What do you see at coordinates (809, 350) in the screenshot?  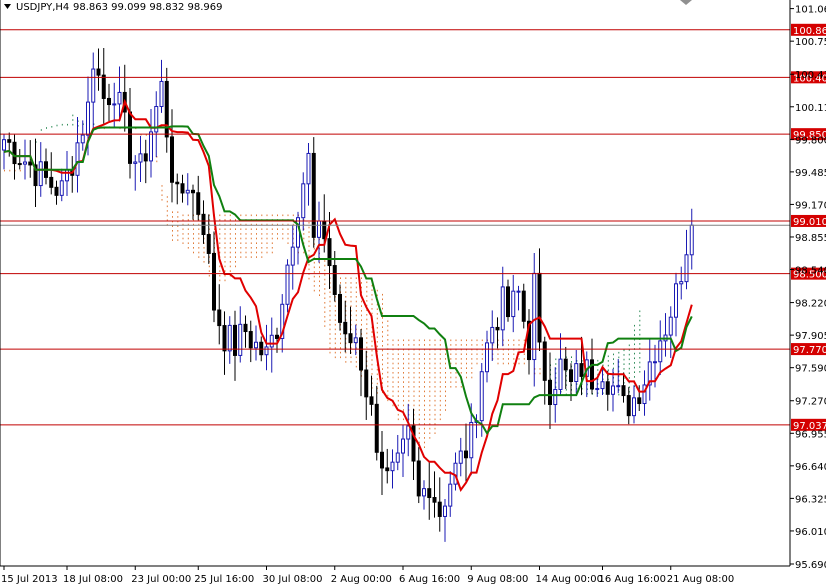 I see `level-label: 97.770` at bounding box center [809, 350].